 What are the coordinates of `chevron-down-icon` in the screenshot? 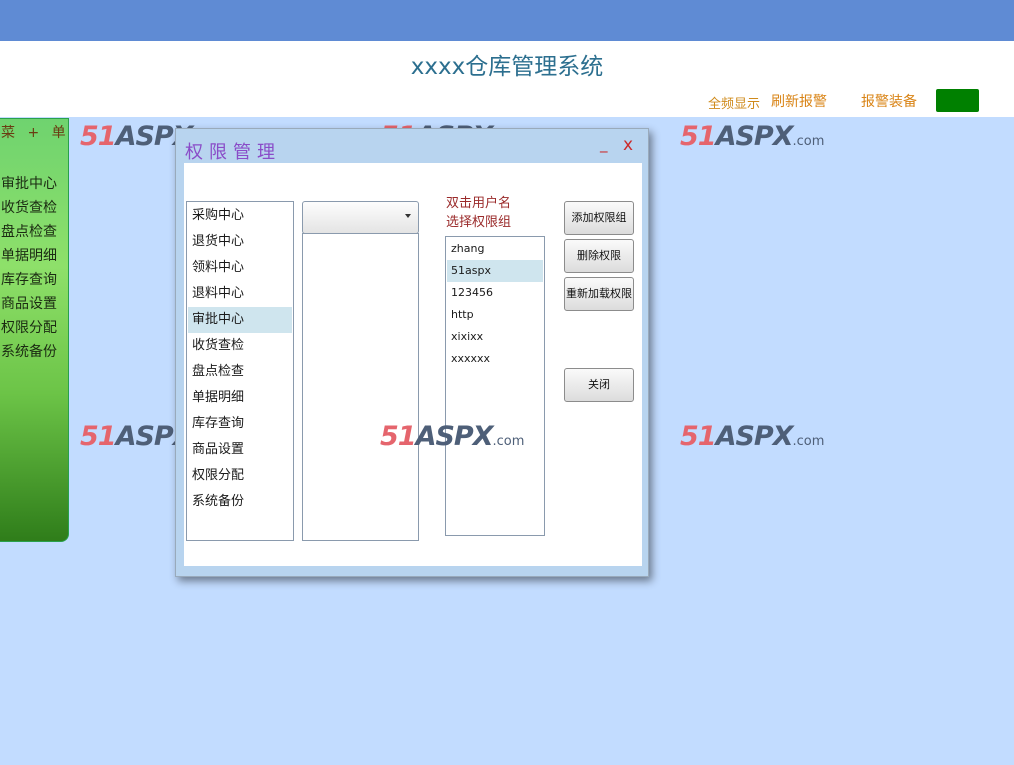 It's located at (408, 216).